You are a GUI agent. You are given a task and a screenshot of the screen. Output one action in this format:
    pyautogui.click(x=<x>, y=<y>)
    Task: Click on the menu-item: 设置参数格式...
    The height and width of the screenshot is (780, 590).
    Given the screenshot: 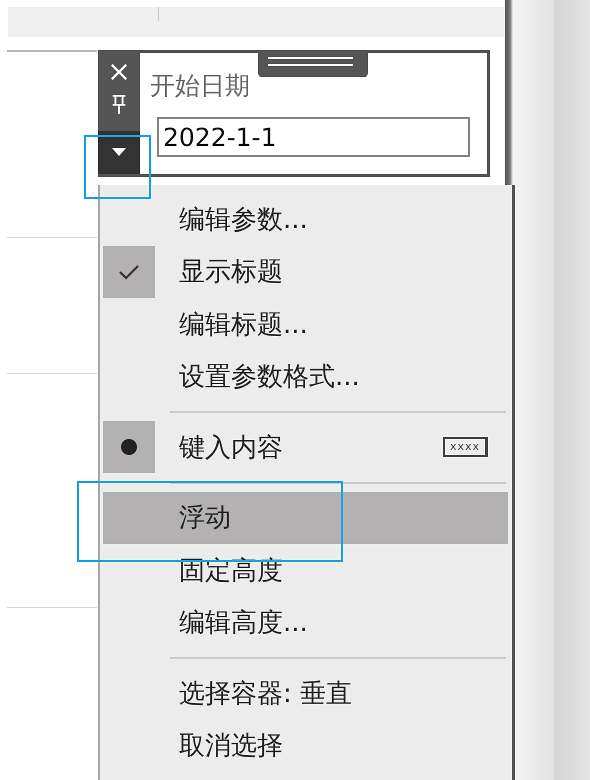 What is the action you would take?
    pyautogui.click(x=305, y=376)
    